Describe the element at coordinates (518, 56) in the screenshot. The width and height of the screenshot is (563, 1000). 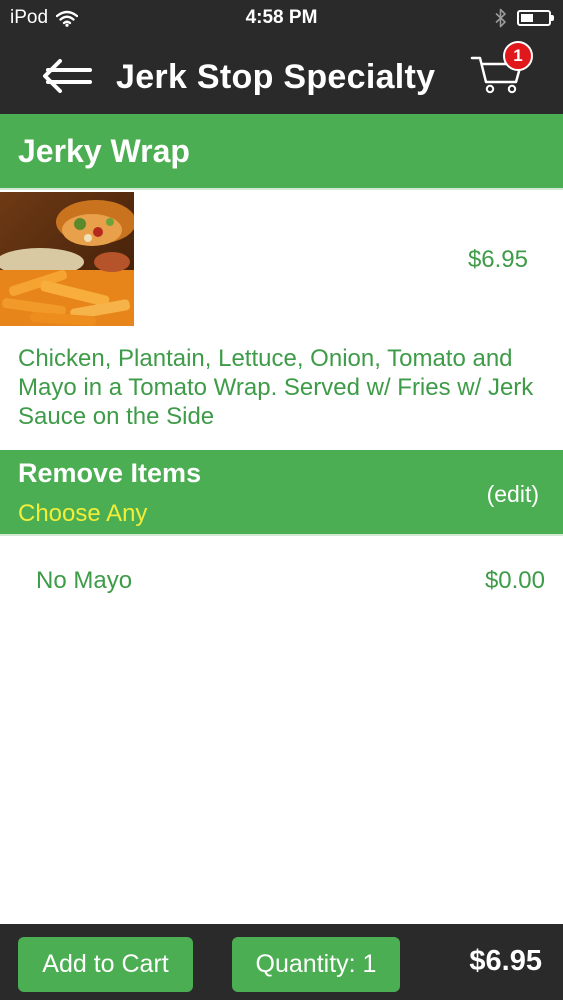
I see `cart-count-badge: 1` at that location.